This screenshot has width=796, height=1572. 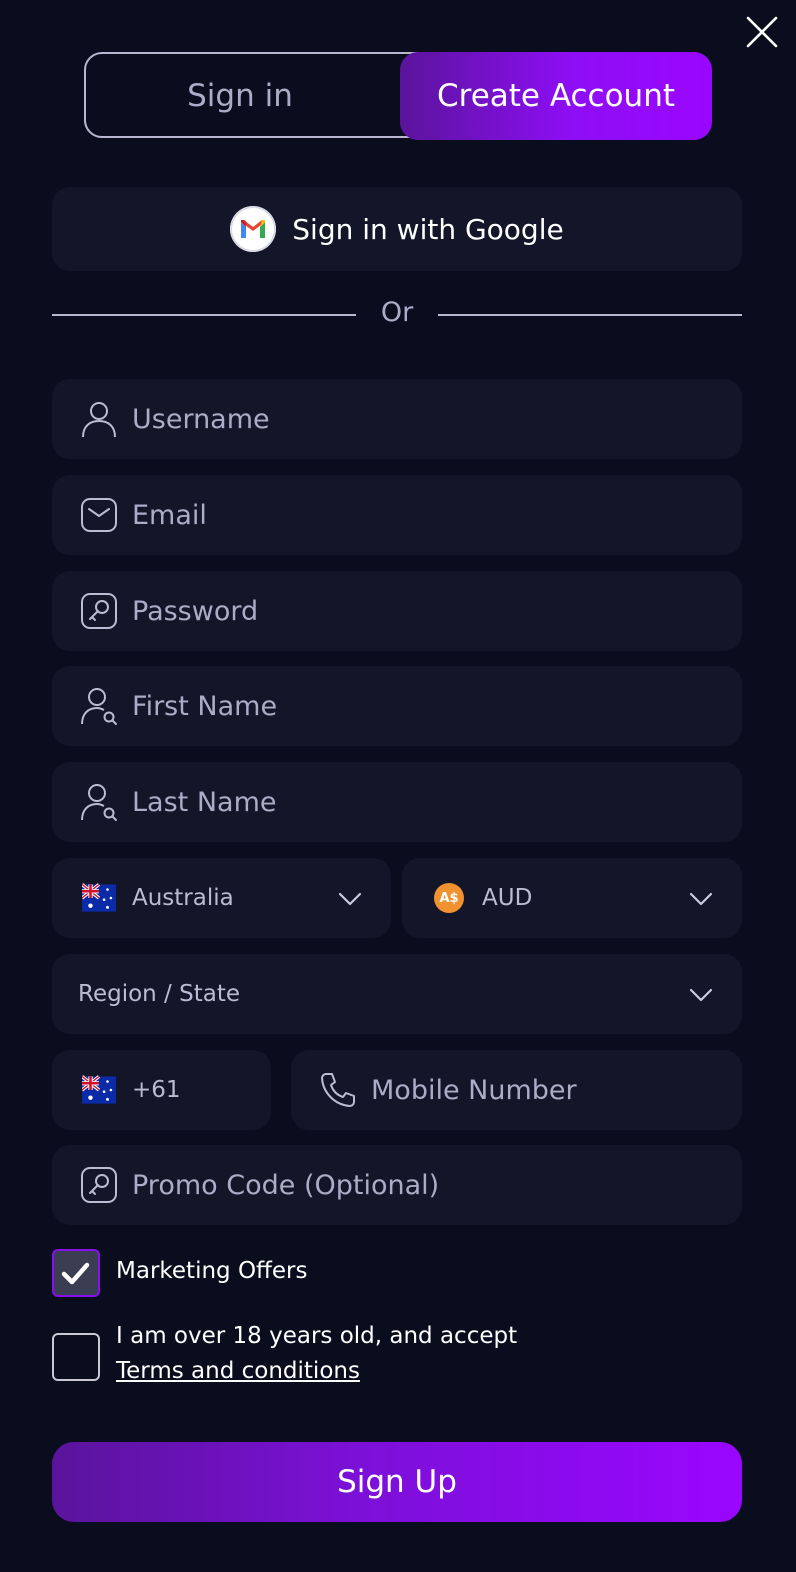 I want to click on mail-icon, so click(x=99, y=515).